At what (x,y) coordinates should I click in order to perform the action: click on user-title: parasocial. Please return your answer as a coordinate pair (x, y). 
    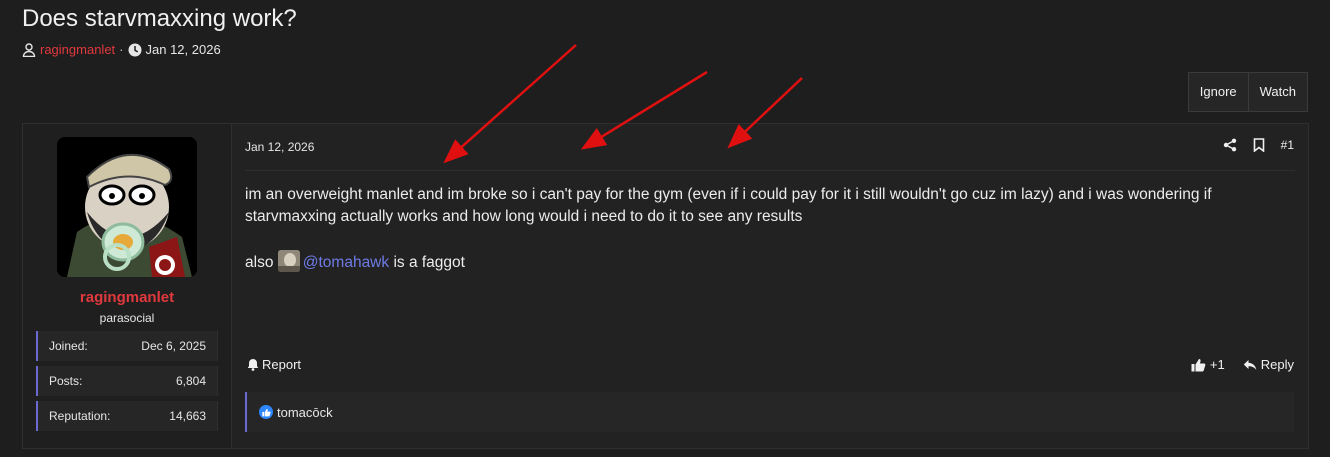
    Looking at the image, I should click on (127, 318).